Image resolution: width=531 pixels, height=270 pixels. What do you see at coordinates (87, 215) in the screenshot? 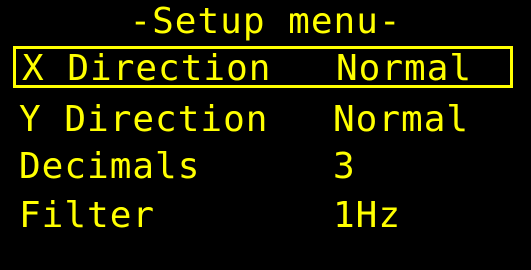
I see `menu-item-label: Filter` at bounding box center [87, 215].